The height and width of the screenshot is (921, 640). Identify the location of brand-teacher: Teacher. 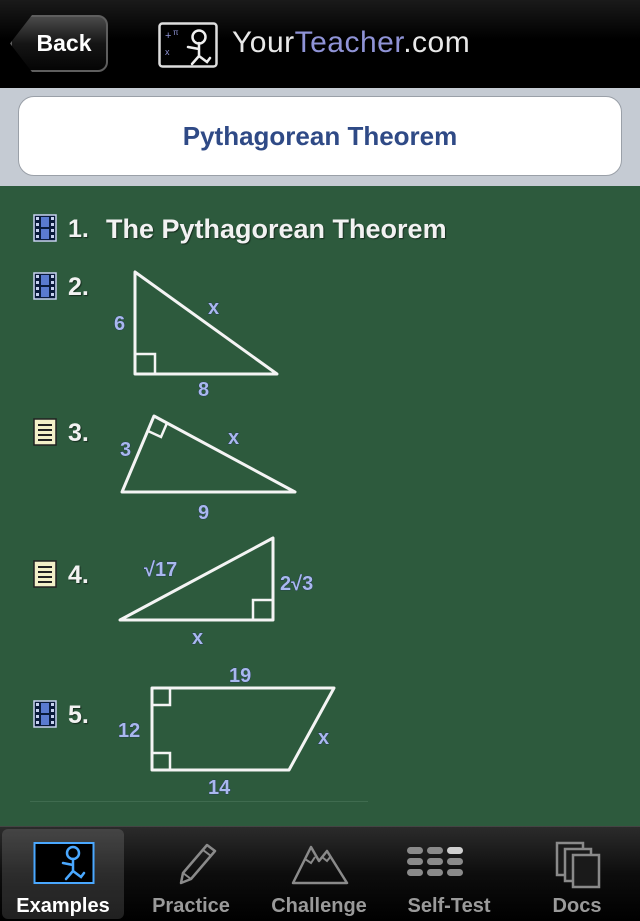
(349, 42).